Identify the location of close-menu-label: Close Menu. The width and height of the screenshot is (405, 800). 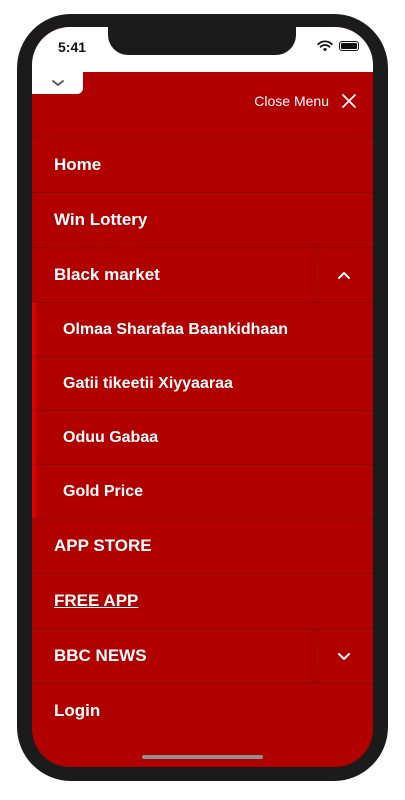
(291, 101).